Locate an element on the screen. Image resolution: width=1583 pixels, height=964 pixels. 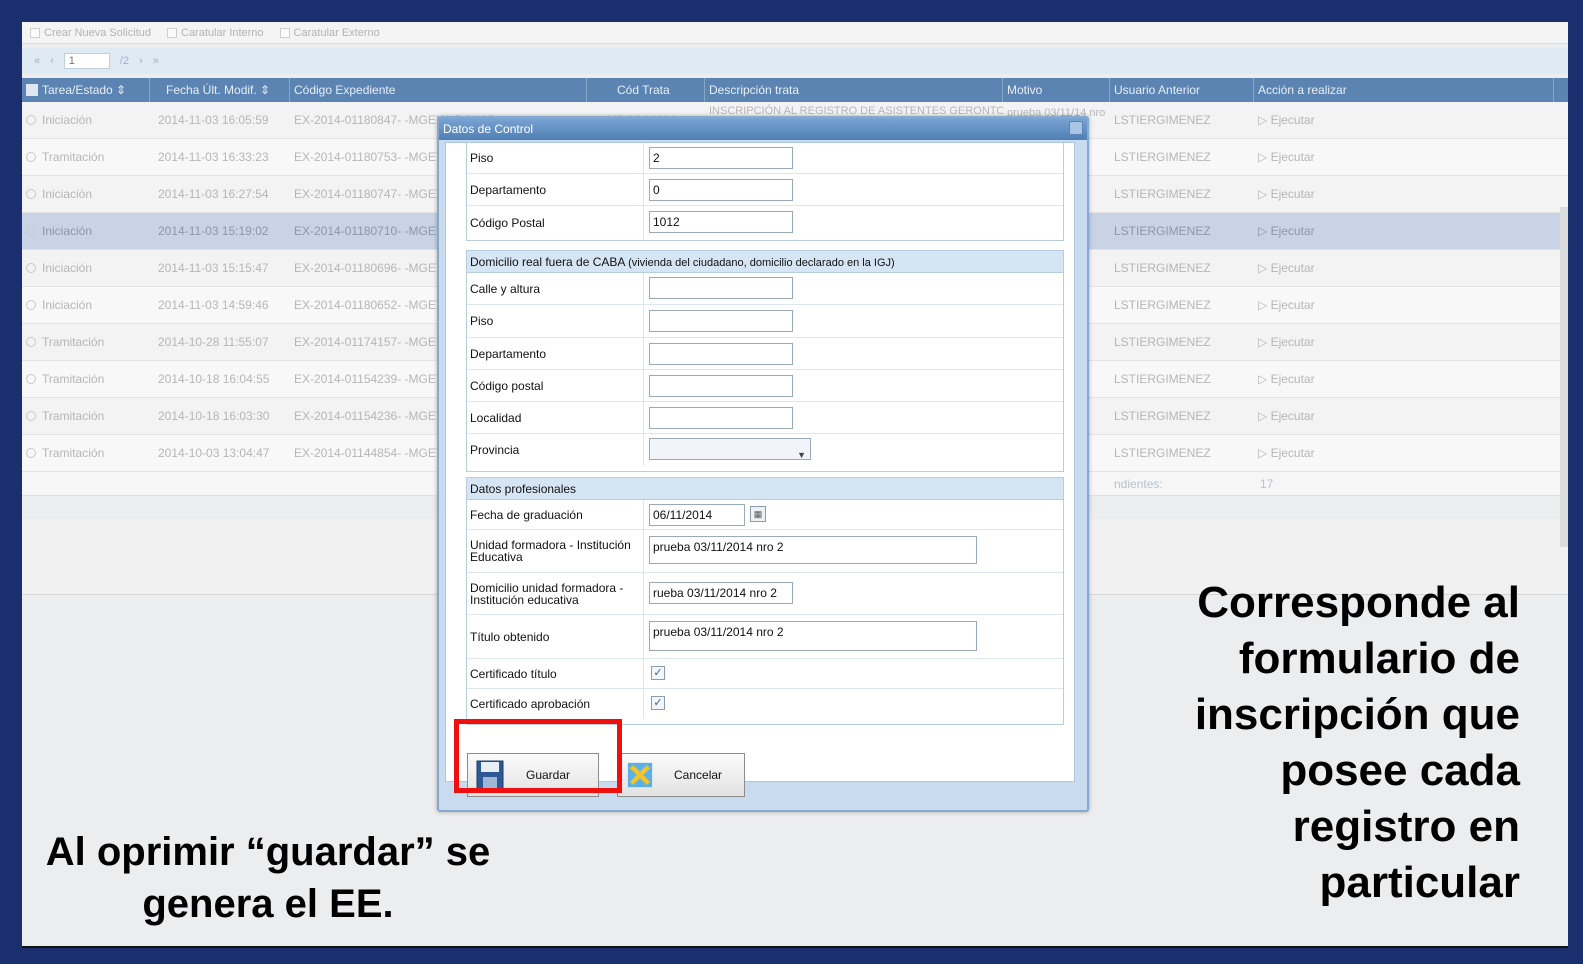
col-motivo: Motivo is located at coordinates (1056, 90).